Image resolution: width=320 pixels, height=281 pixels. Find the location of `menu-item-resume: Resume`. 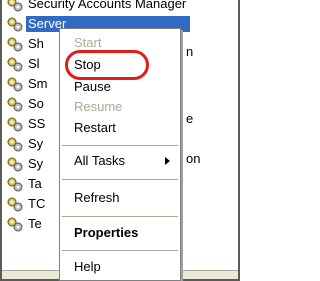

menu-item-resume: Resume is located at coordinates (98, 106).